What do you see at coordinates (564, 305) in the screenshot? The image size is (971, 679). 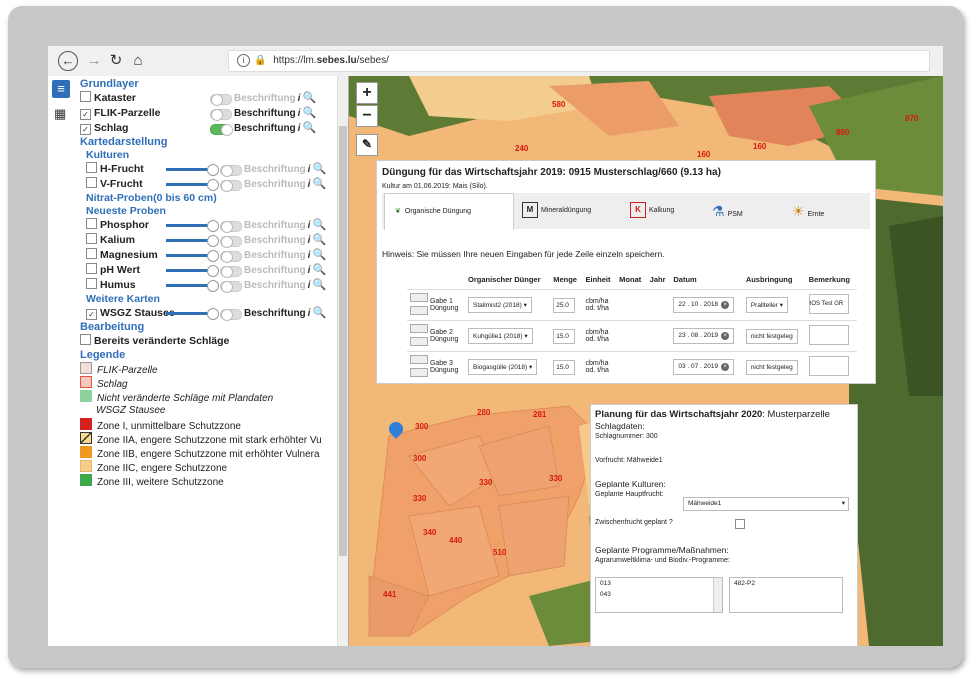 I see `menge-input: 25.0` at bounding box center [564, 305].